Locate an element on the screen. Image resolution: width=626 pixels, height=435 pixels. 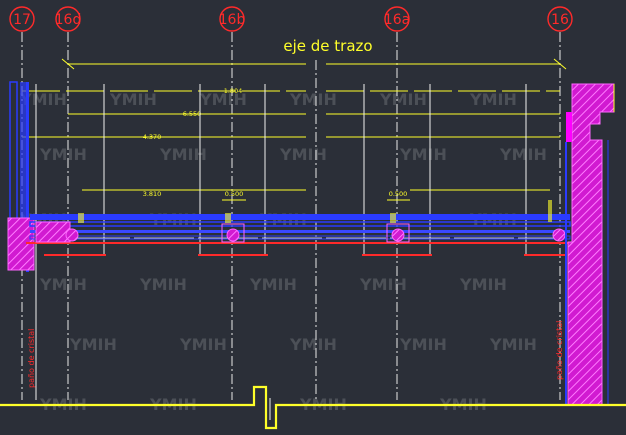
right-side-label: paño de cristal is located at coordinates (559, 350).